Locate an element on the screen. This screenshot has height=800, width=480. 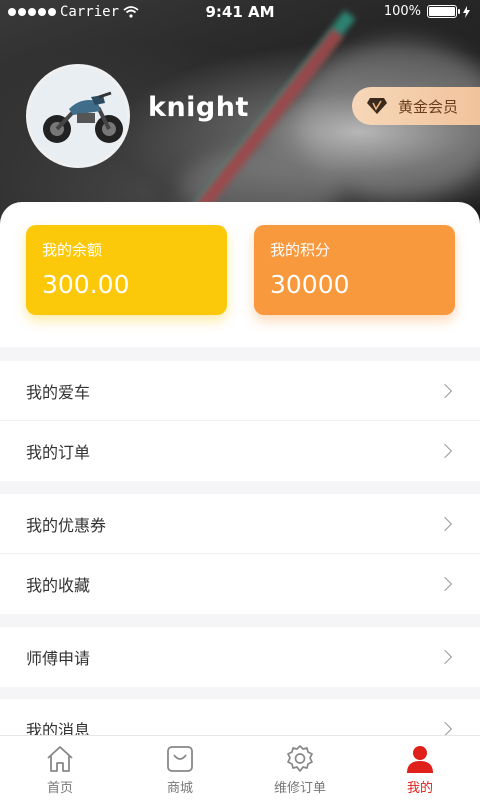
points-value: 30000 is located at coordinates (310, 284).